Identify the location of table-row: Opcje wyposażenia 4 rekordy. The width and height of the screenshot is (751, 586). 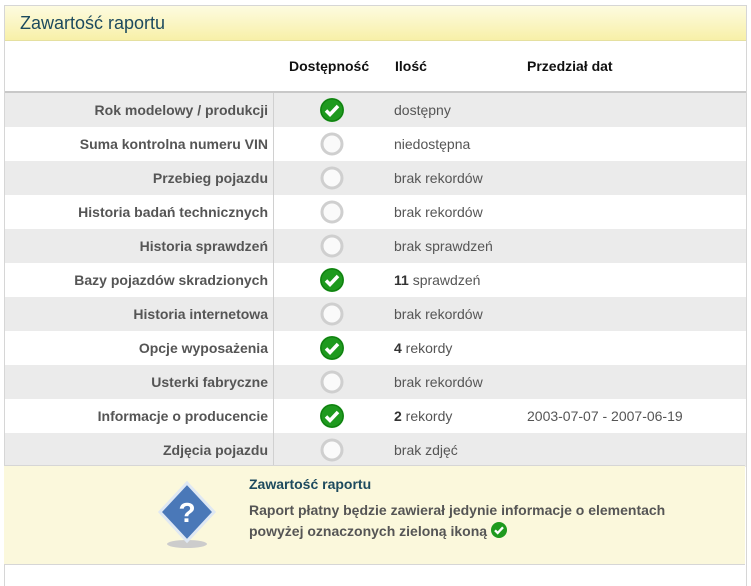
(375, 348).